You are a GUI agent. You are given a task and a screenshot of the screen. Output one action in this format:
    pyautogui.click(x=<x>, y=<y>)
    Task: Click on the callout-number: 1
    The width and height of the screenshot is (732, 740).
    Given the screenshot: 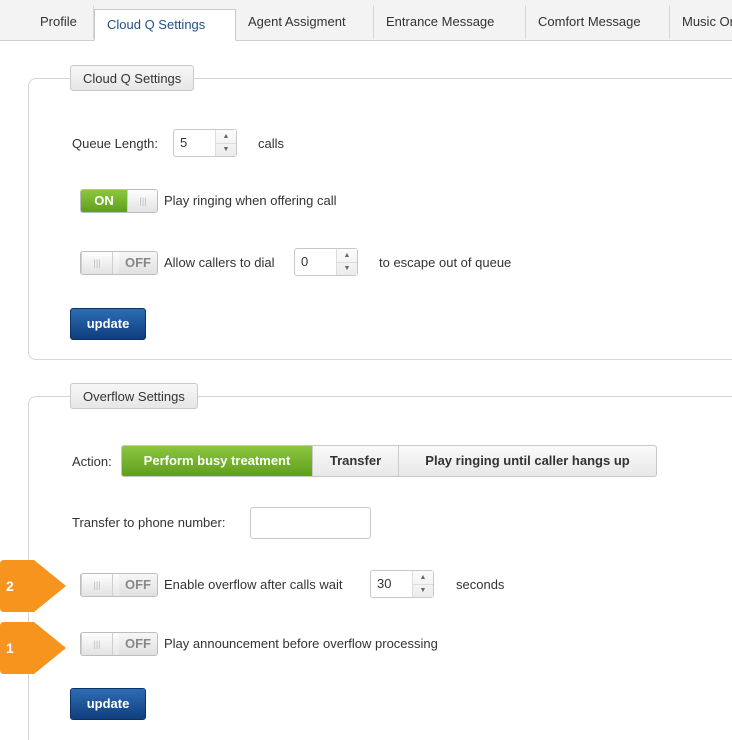 What is the action you would take?
    pyautogui.click(x=10, y=648)
    